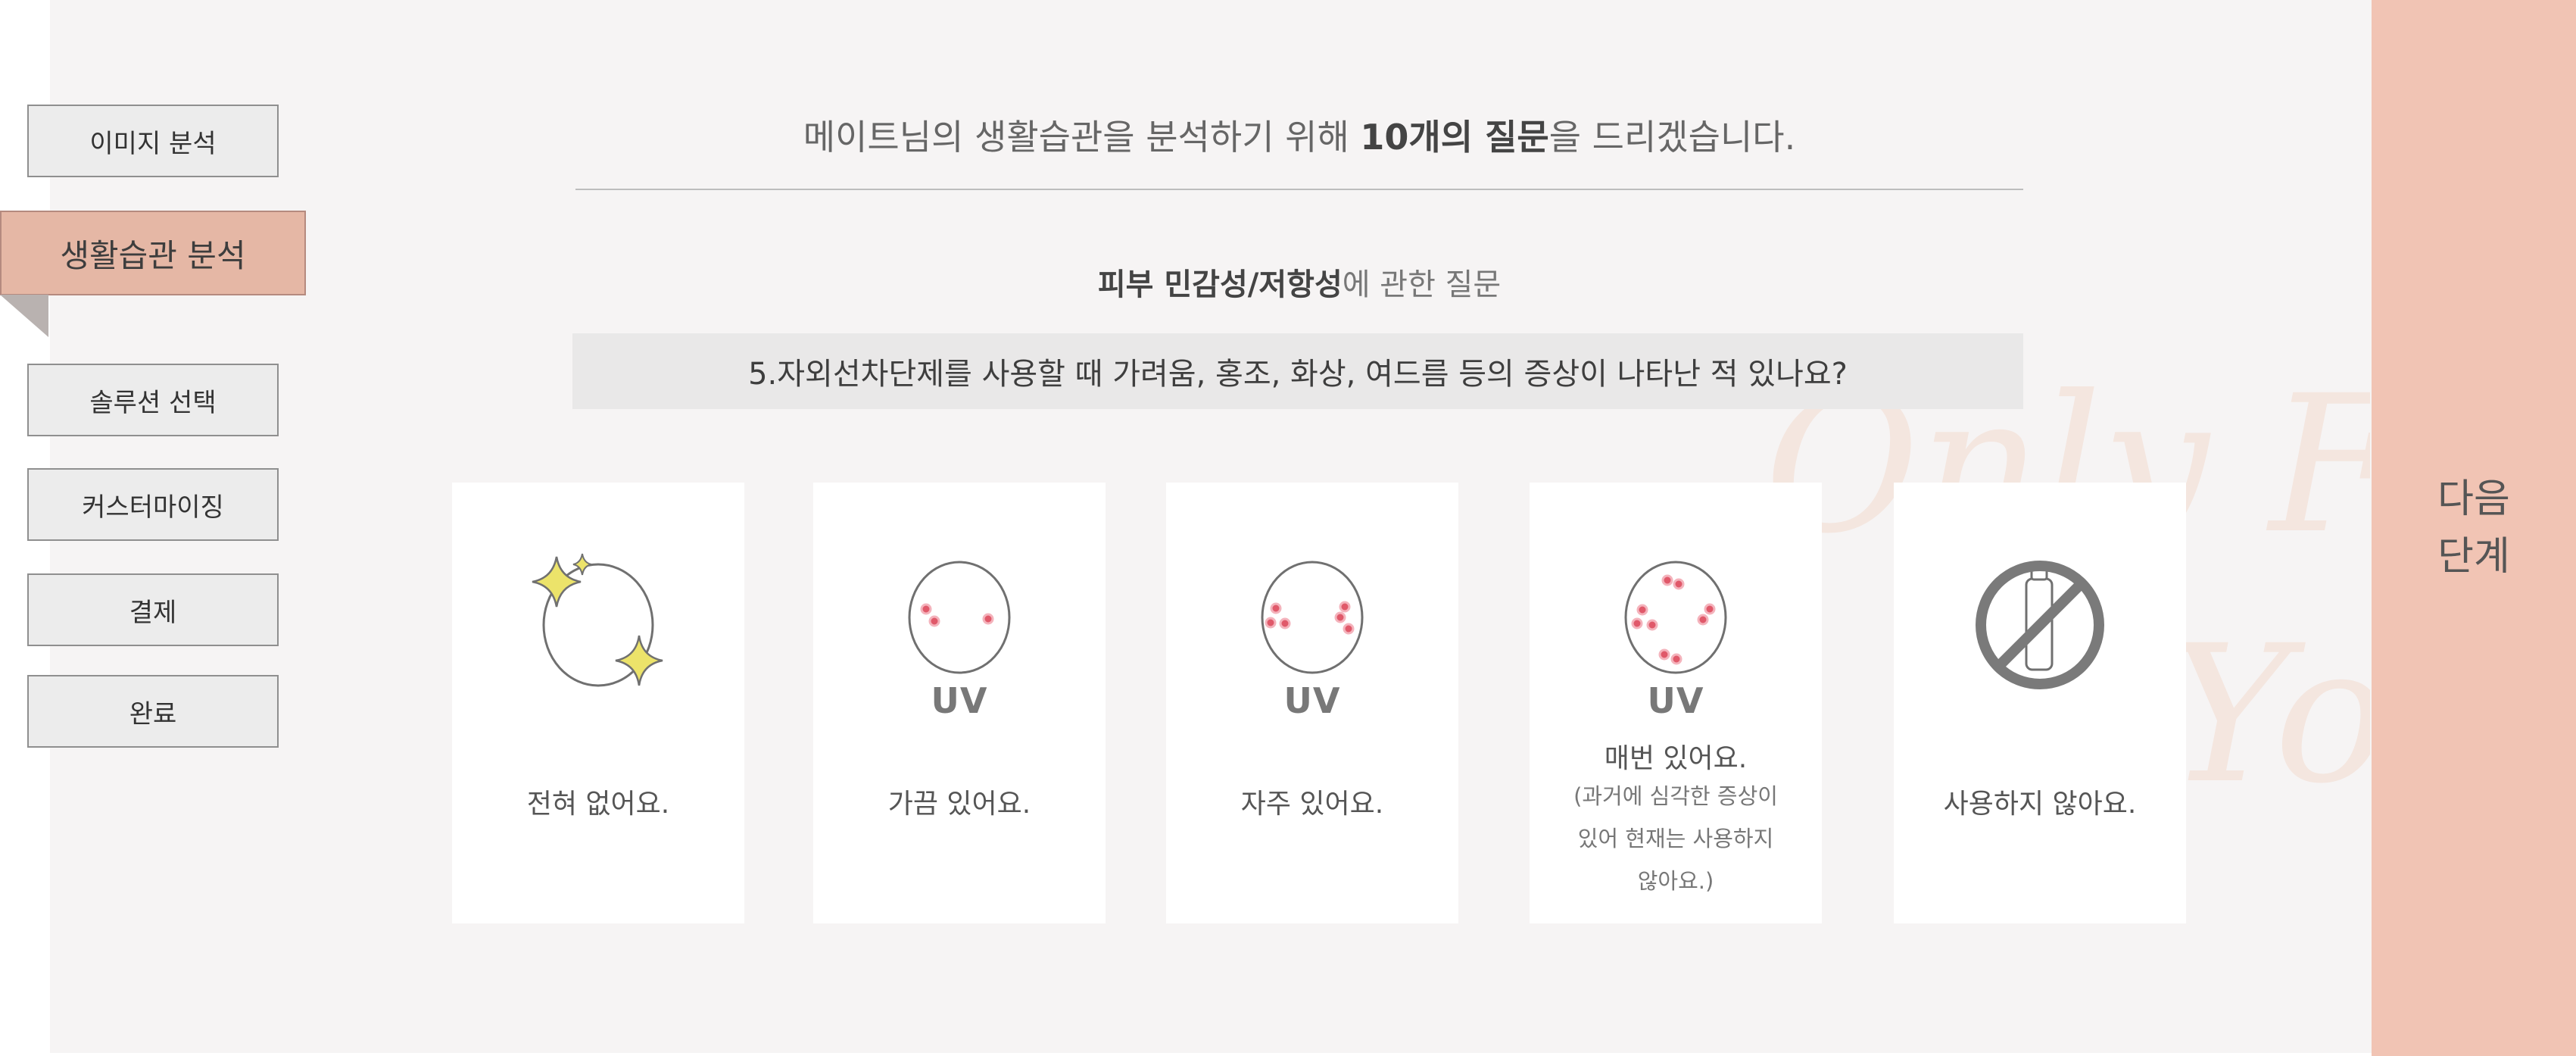 This screenshot has width=2576, height=1056. Describe the element at coordinates (2040, 703) in the screenshot. I see `option-card-not-used: 사용하지 않아요.` at that location.